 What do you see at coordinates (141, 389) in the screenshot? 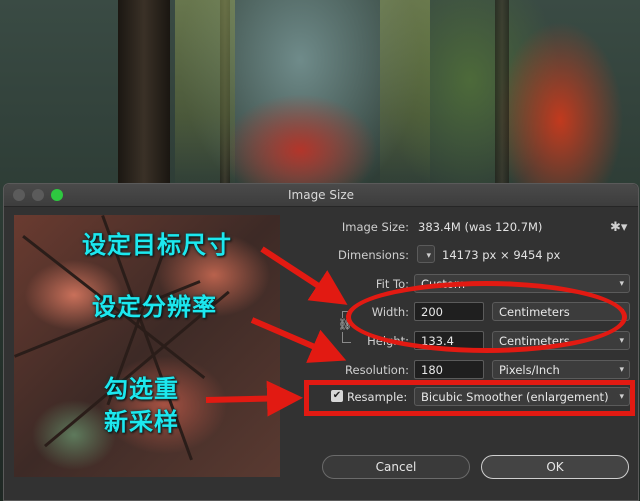
I see `annotation-resample-line1: 勾选重` at bounding box center [141, 389].